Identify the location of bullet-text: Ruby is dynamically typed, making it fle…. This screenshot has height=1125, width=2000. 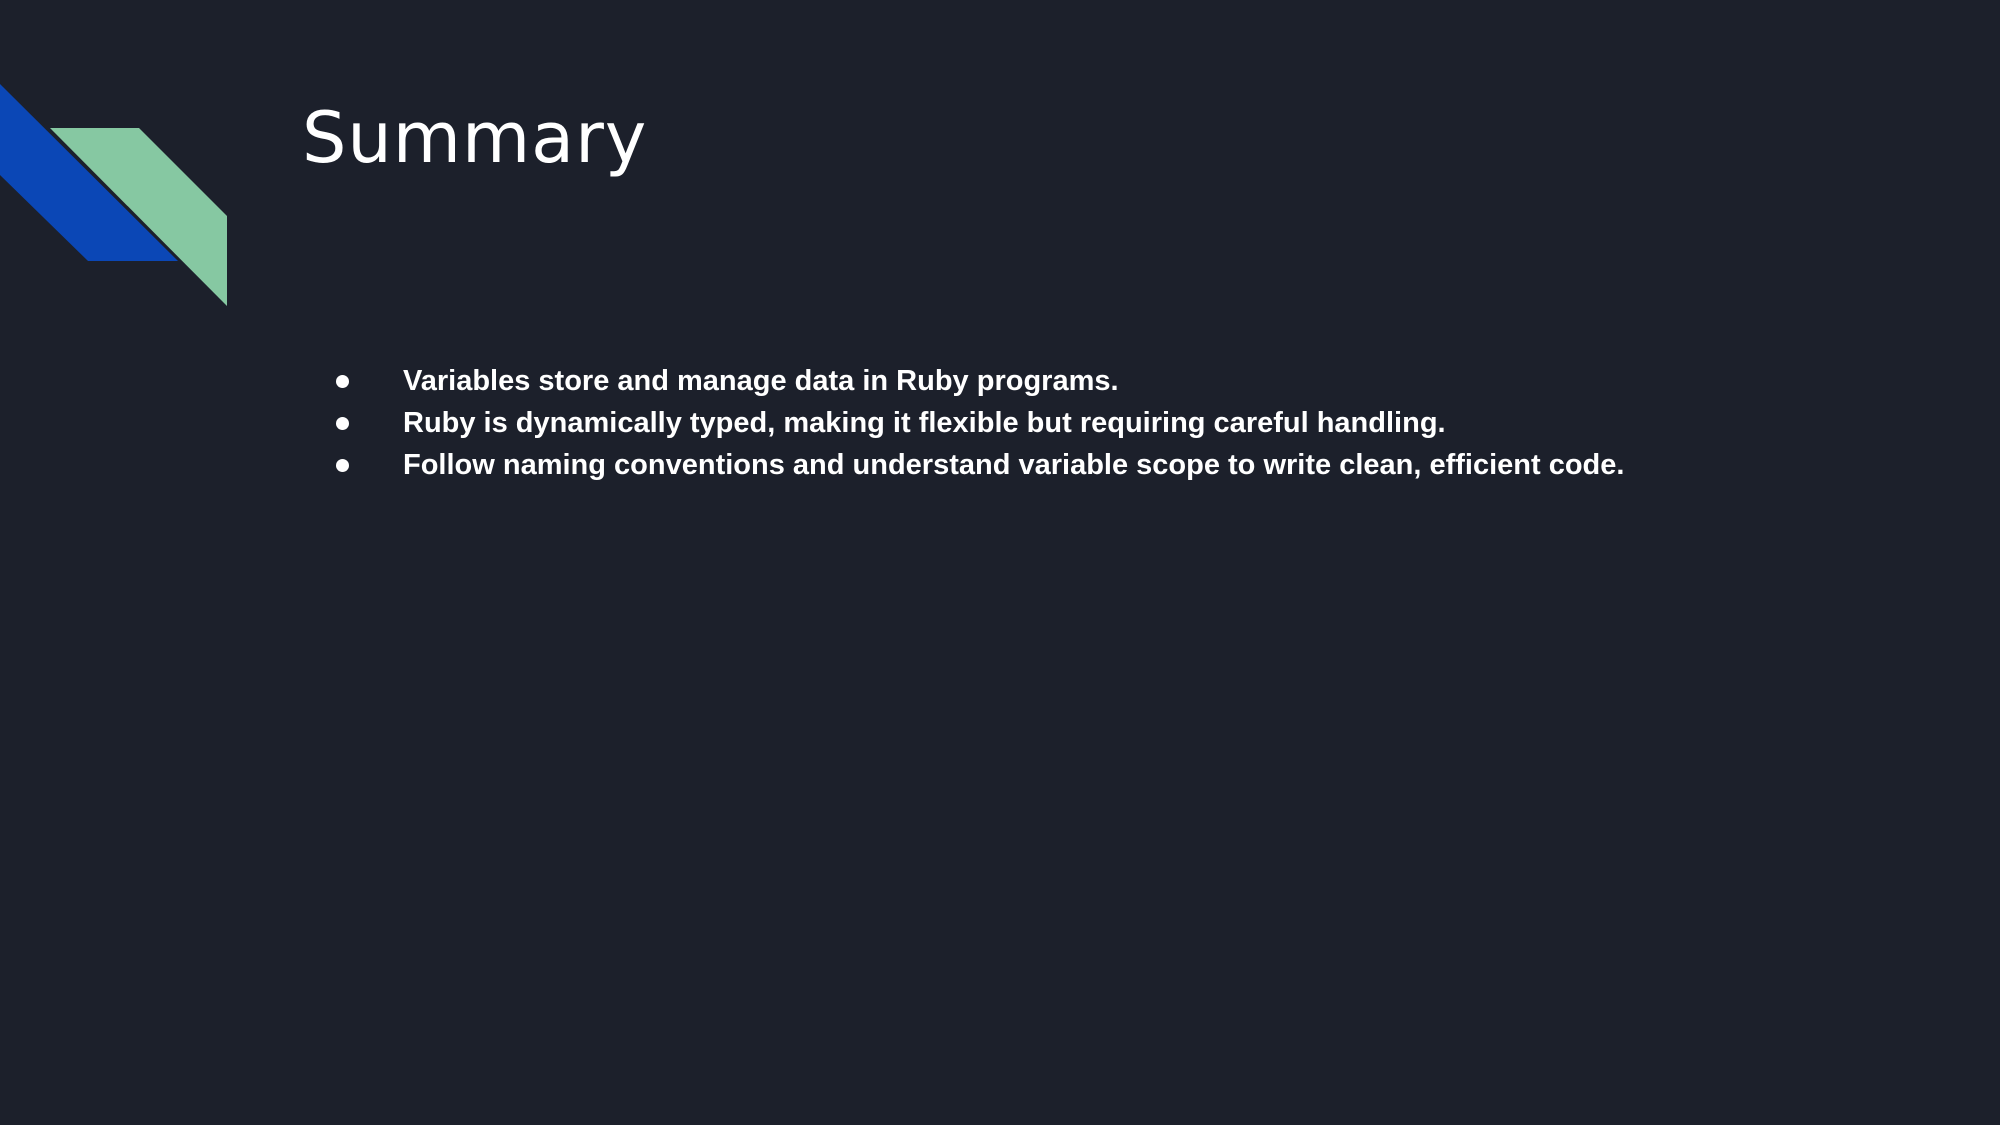
(924, 423).